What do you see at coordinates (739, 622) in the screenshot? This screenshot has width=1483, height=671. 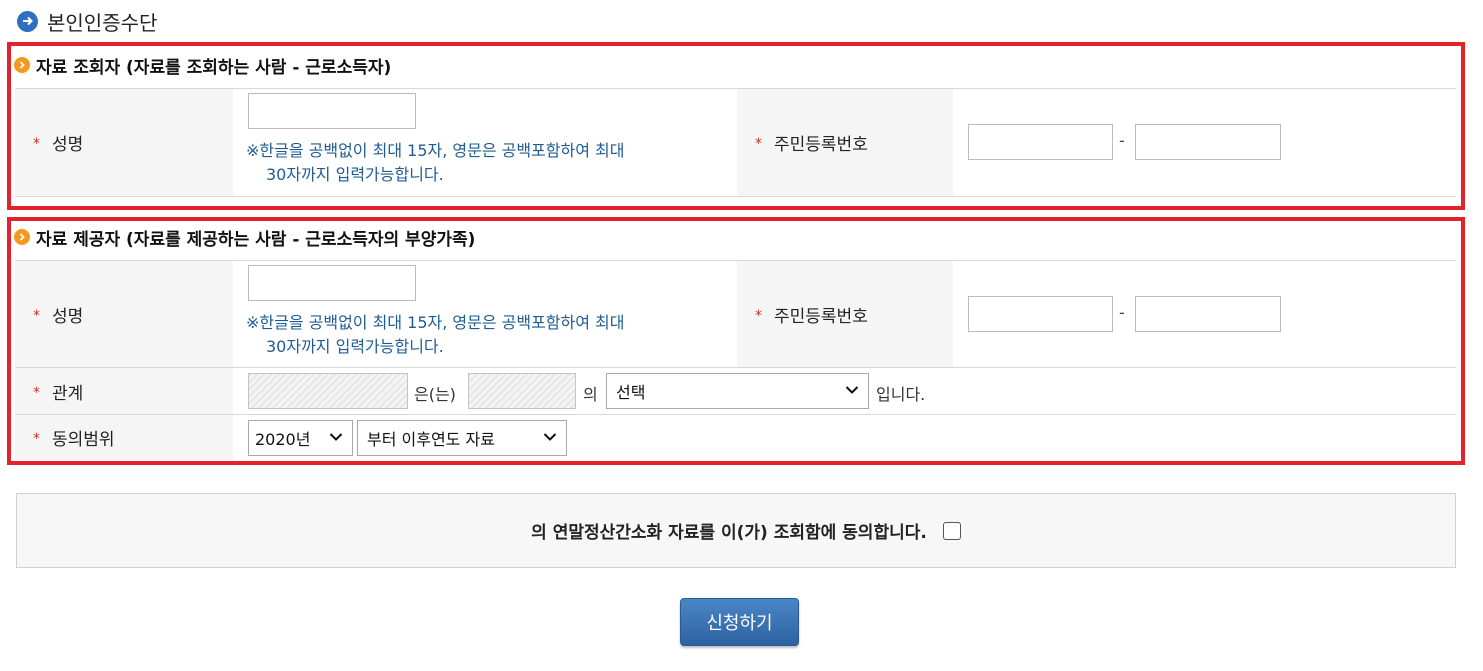 I see `submit-button: 신청하기` at bounding box center [739, 622].